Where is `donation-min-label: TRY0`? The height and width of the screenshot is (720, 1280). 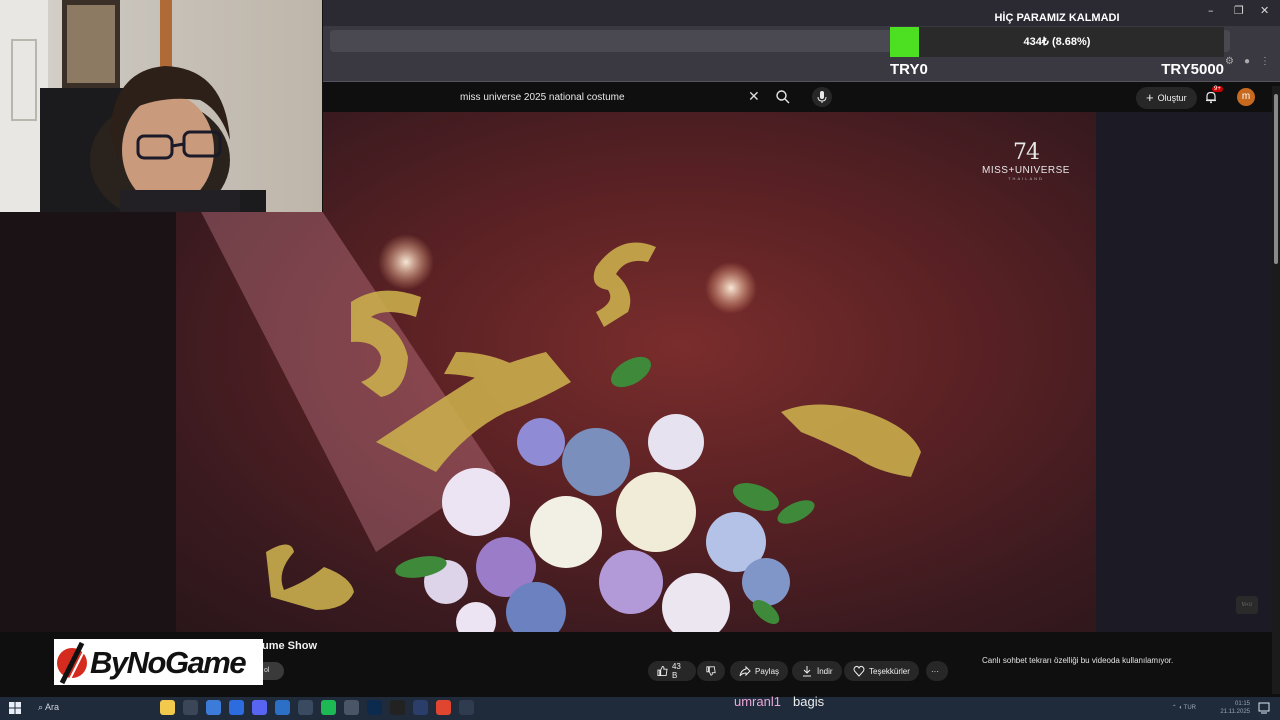 donation-min-label: TRY0 is located at coordinates (909, 69).